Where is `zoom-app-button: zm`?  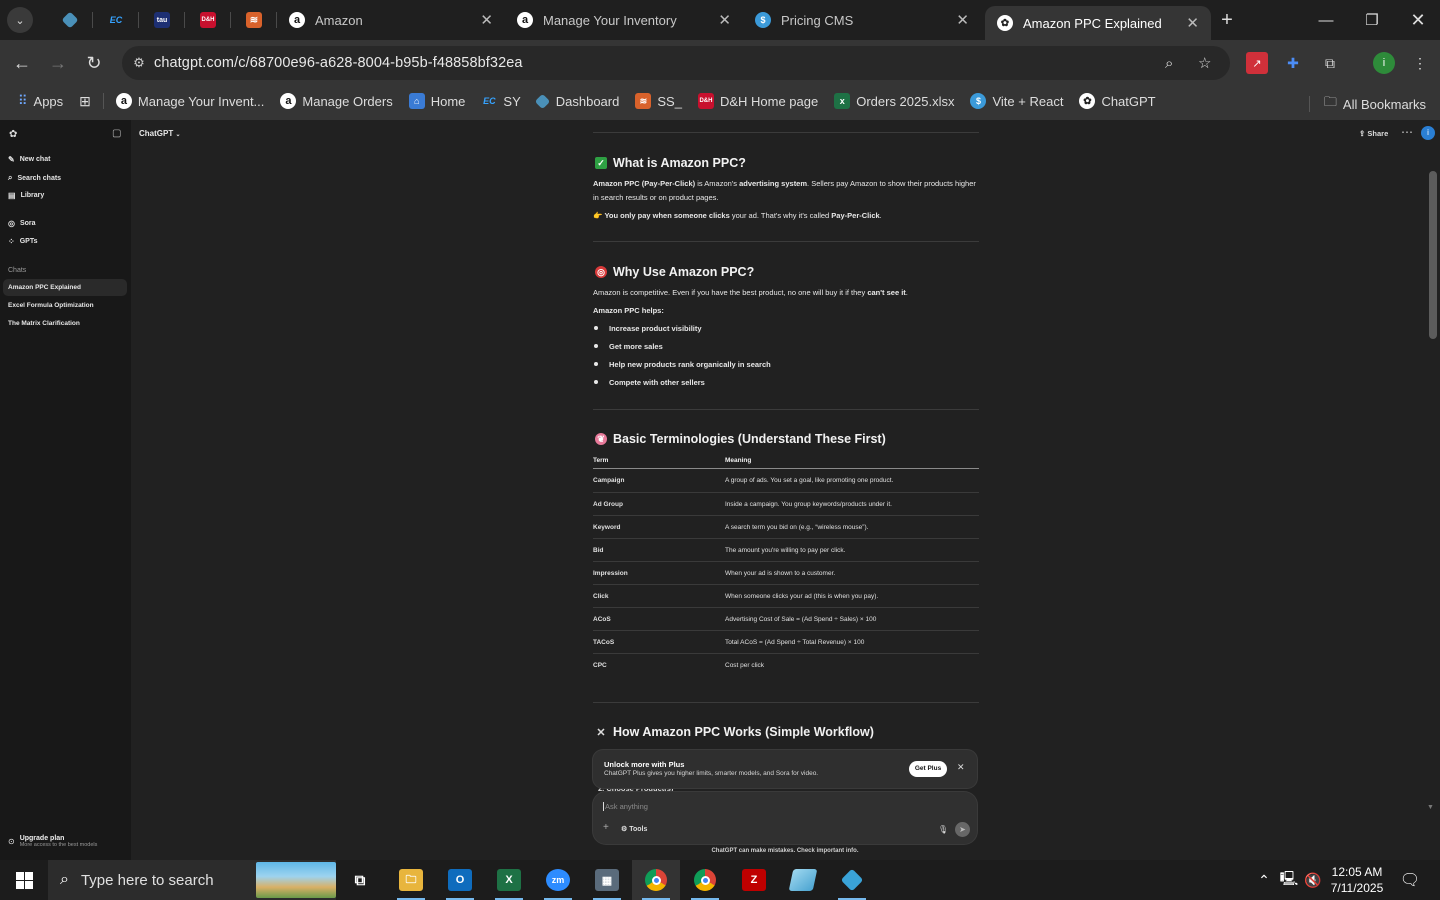
zoom-app-button: zm is located at coordinates (558, 880).